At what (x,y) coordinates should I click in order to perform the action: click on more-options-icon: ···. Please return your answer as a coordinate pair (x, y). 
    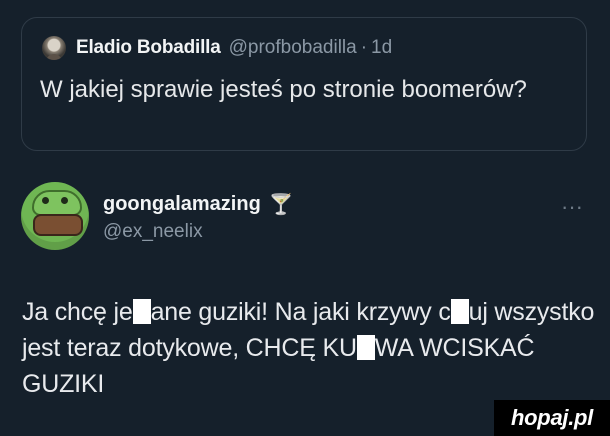
    Looking at the image, I should click on (572, 207).